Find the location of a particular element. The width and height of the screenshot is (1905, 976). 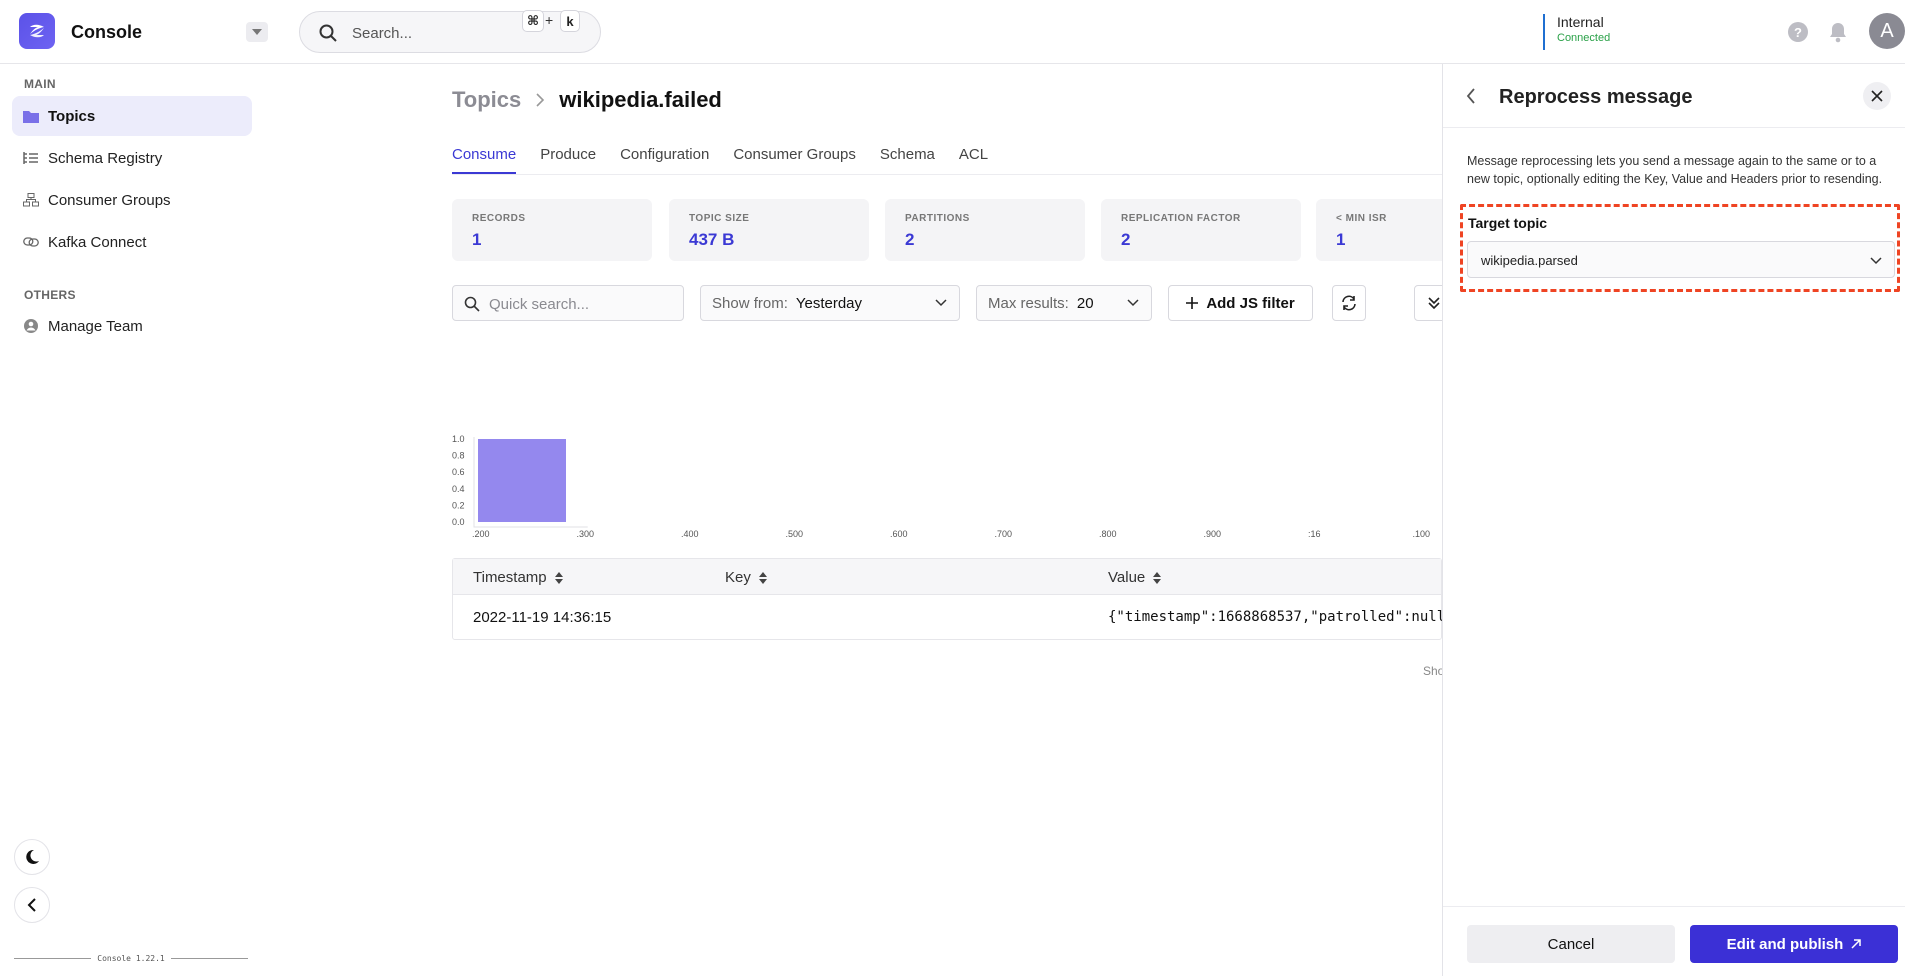

sidebar-item-consumer-groups: Consumer Groups is located at coordinates (132, 200).